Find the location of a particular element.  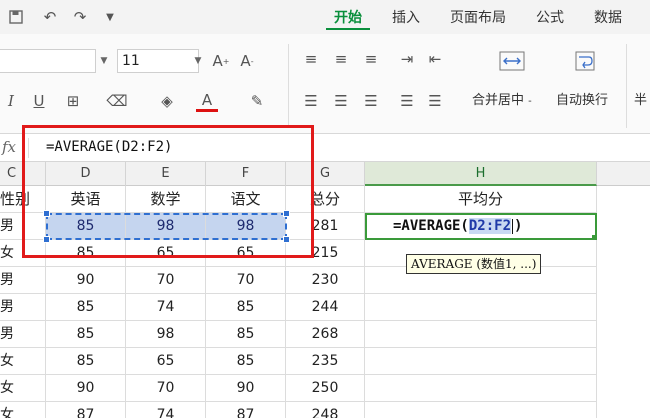

align-top-icon: ≡ is located at coordinates (311, 59).